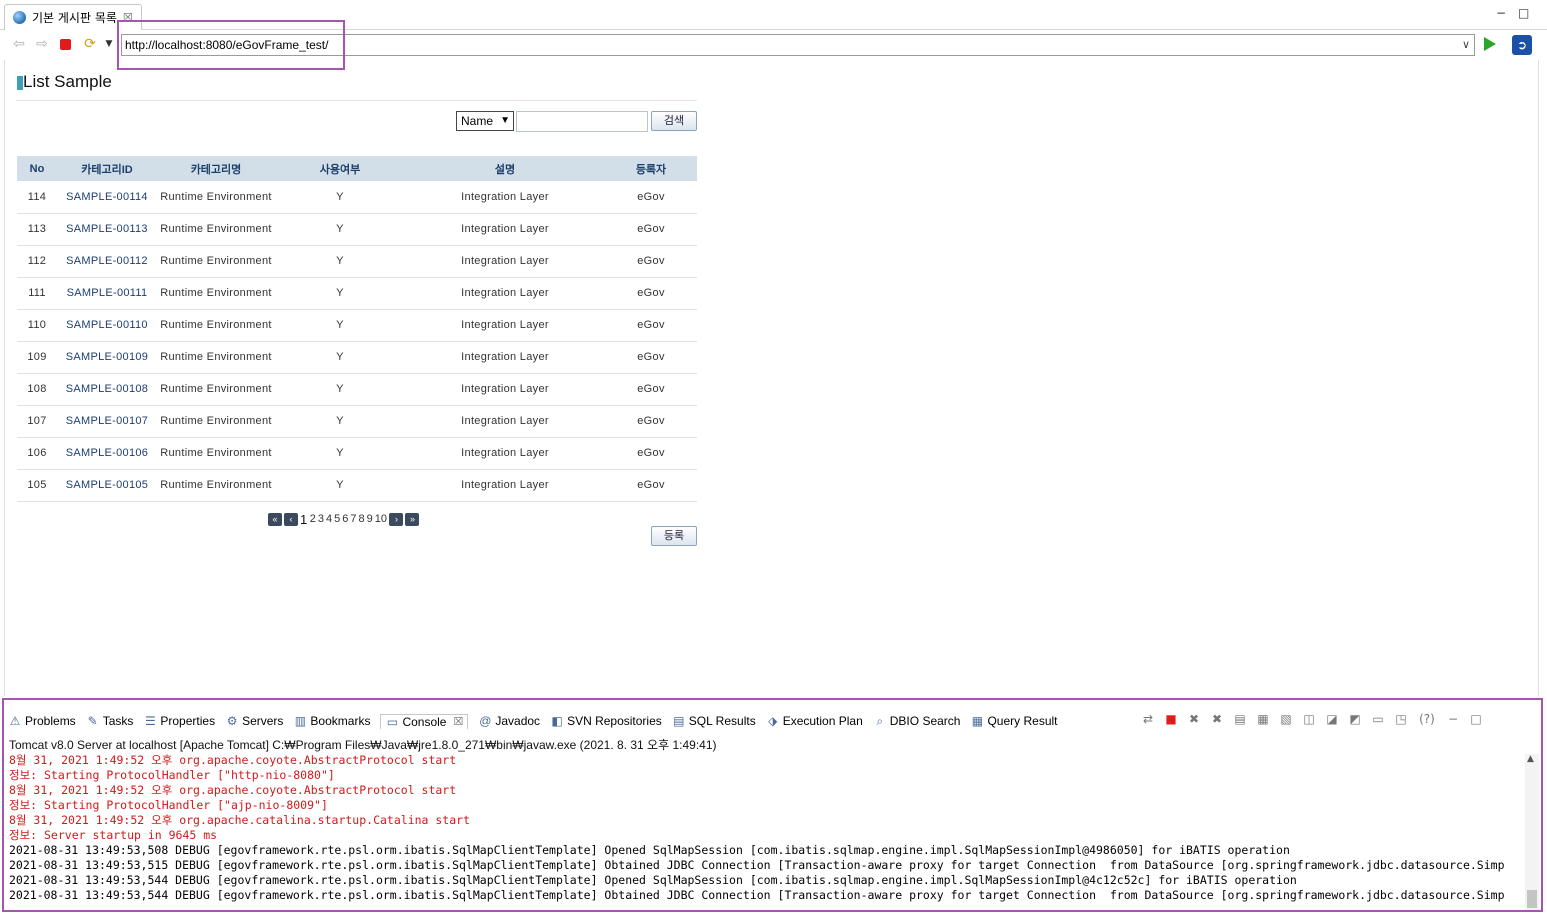 Image resolution: width=1547 pixels, height=914 pixels. Describe the element at coordinates (369, 519) in the screenshot. I see `page-link: 9` at that location.